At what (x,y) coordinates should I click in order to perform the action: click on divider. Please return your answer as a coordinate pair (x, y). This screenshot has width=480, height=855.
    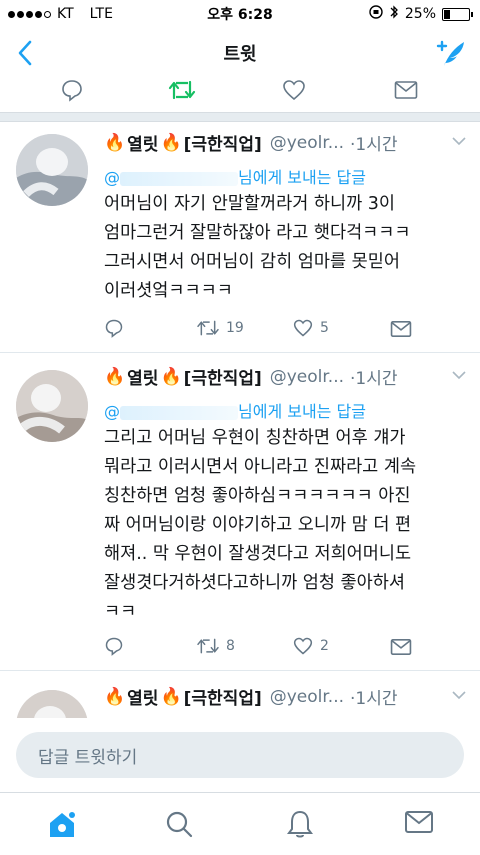
    Looking at the image, I should click on (240, 117).